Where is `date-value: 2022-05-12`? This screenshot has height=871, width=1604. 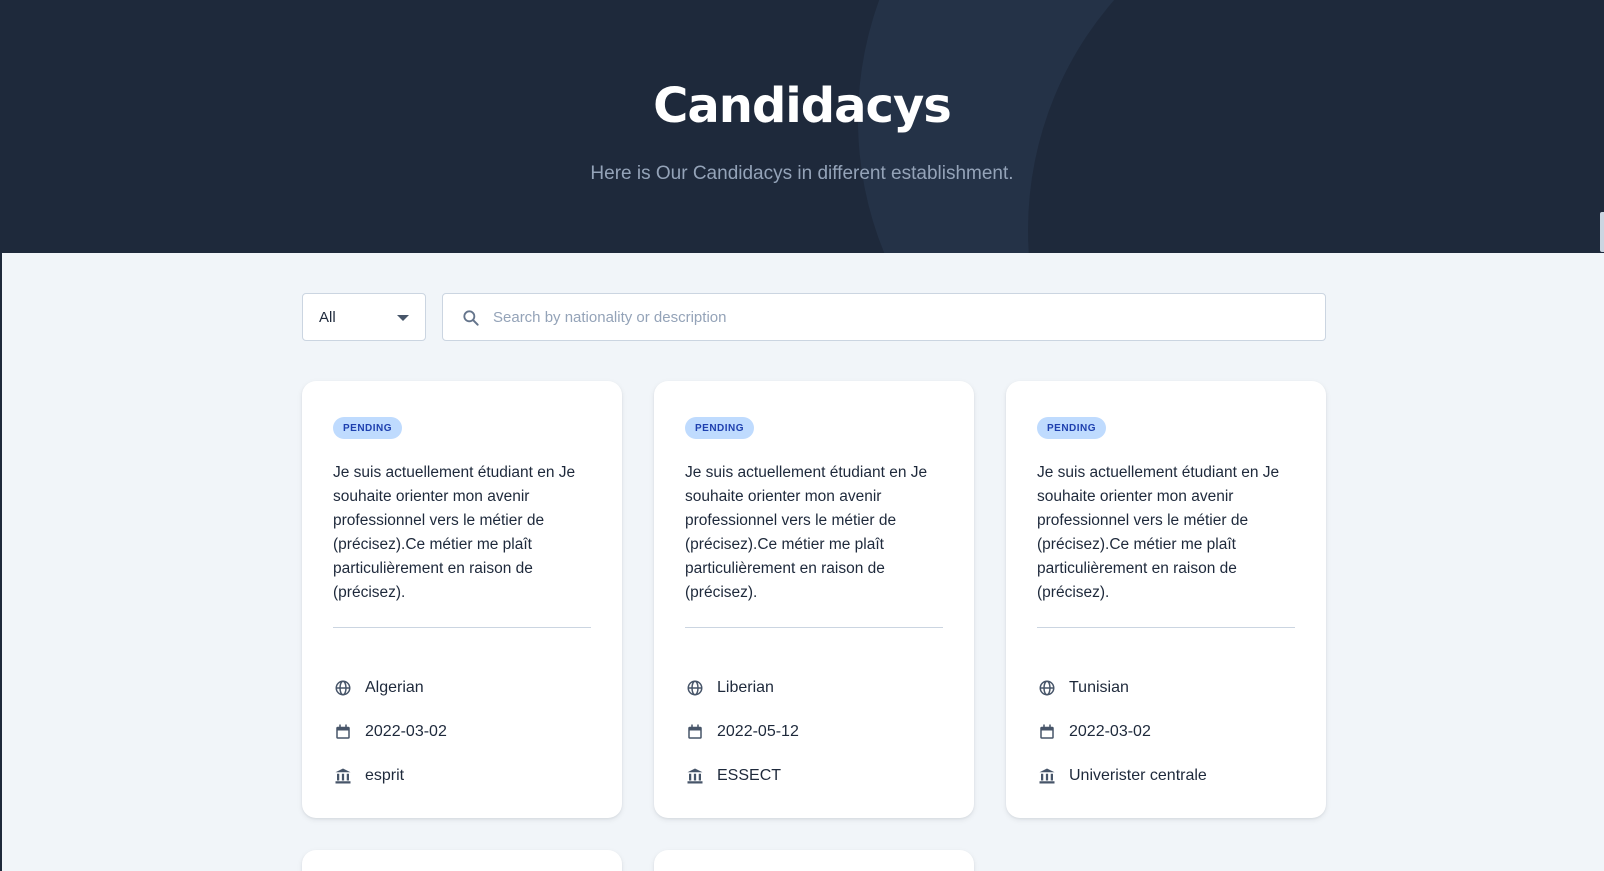 date-value: 2022-05-12 is located at coordinates (758, 731).